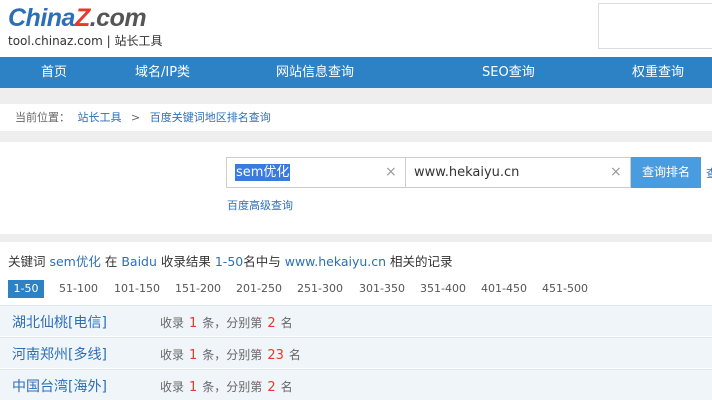 The width and height of the screenshot is (712, 400). I want to click on page-tab-301-350: 301-350, so click(382, 289).